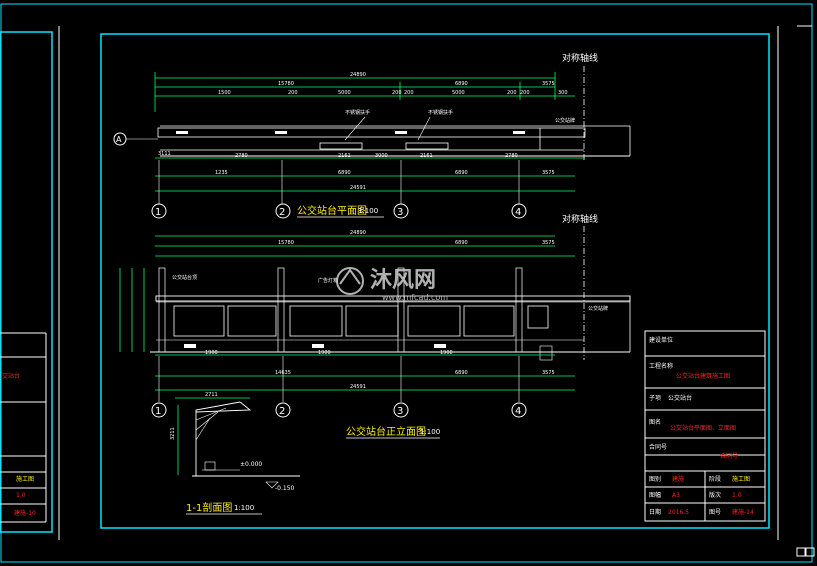 The width and height of the screenshot is (817, 566). What do you see at coordinates (184, 277) in the screenshot?
I see `svg-text: 公交站台顶` at bounding box center [184, 277].